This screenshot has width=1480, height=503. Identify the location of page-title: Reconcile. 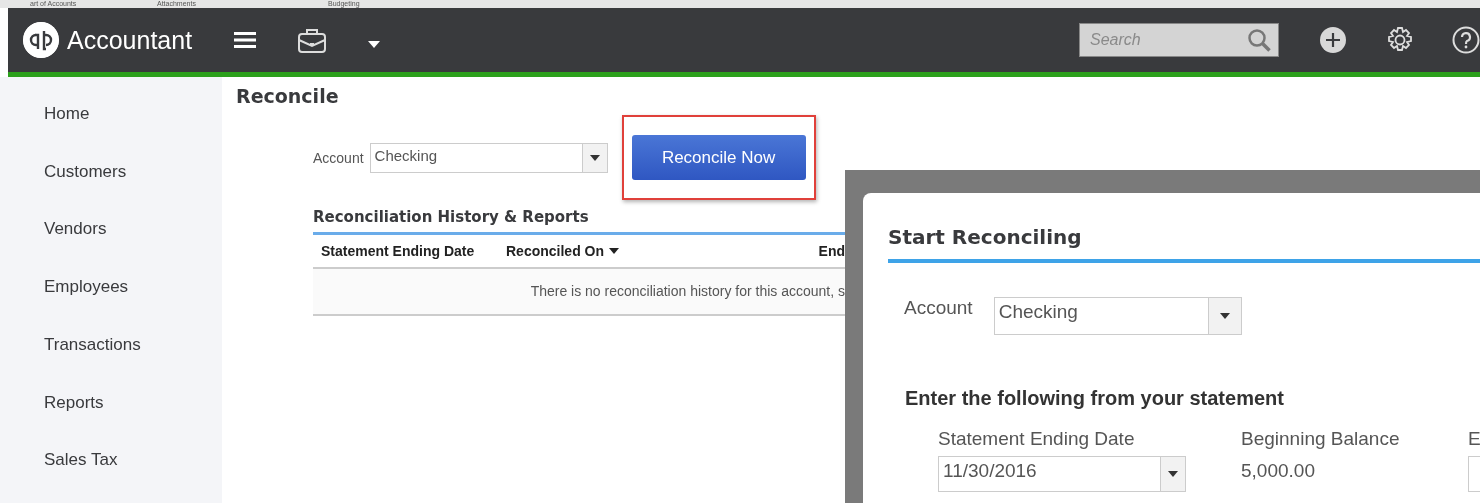
(288, 96).